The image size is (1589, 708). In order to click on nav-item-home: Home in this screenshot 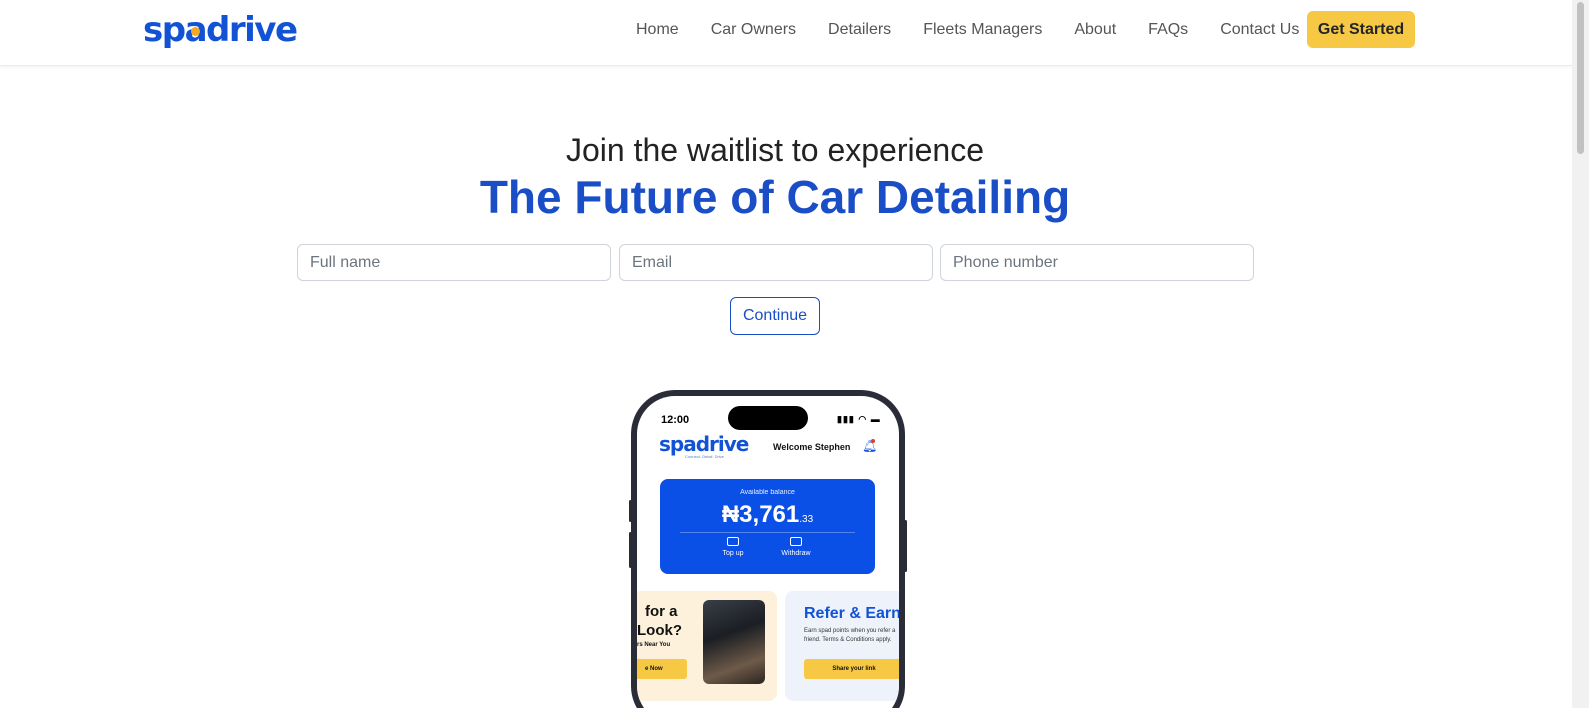, I will do `click(657, 30)`.